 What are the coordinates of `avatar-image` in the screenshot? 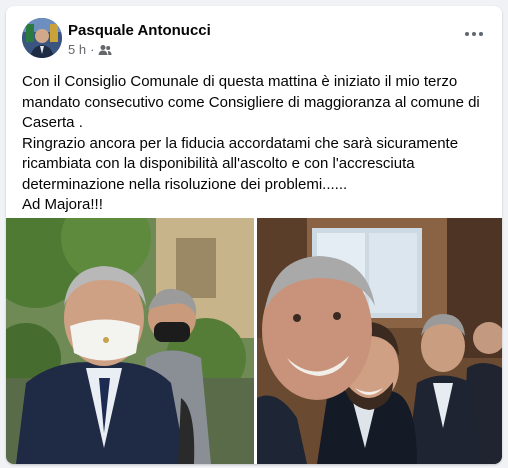 It's located at (42, 38).